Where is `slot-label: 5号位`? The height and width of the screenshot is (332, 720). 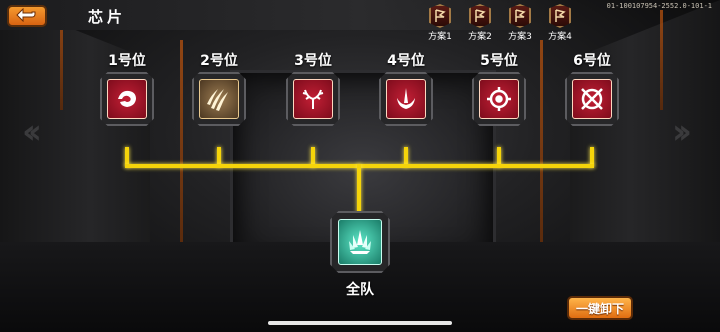
slot-label: 5号位 is located at coordinates (499, 61).